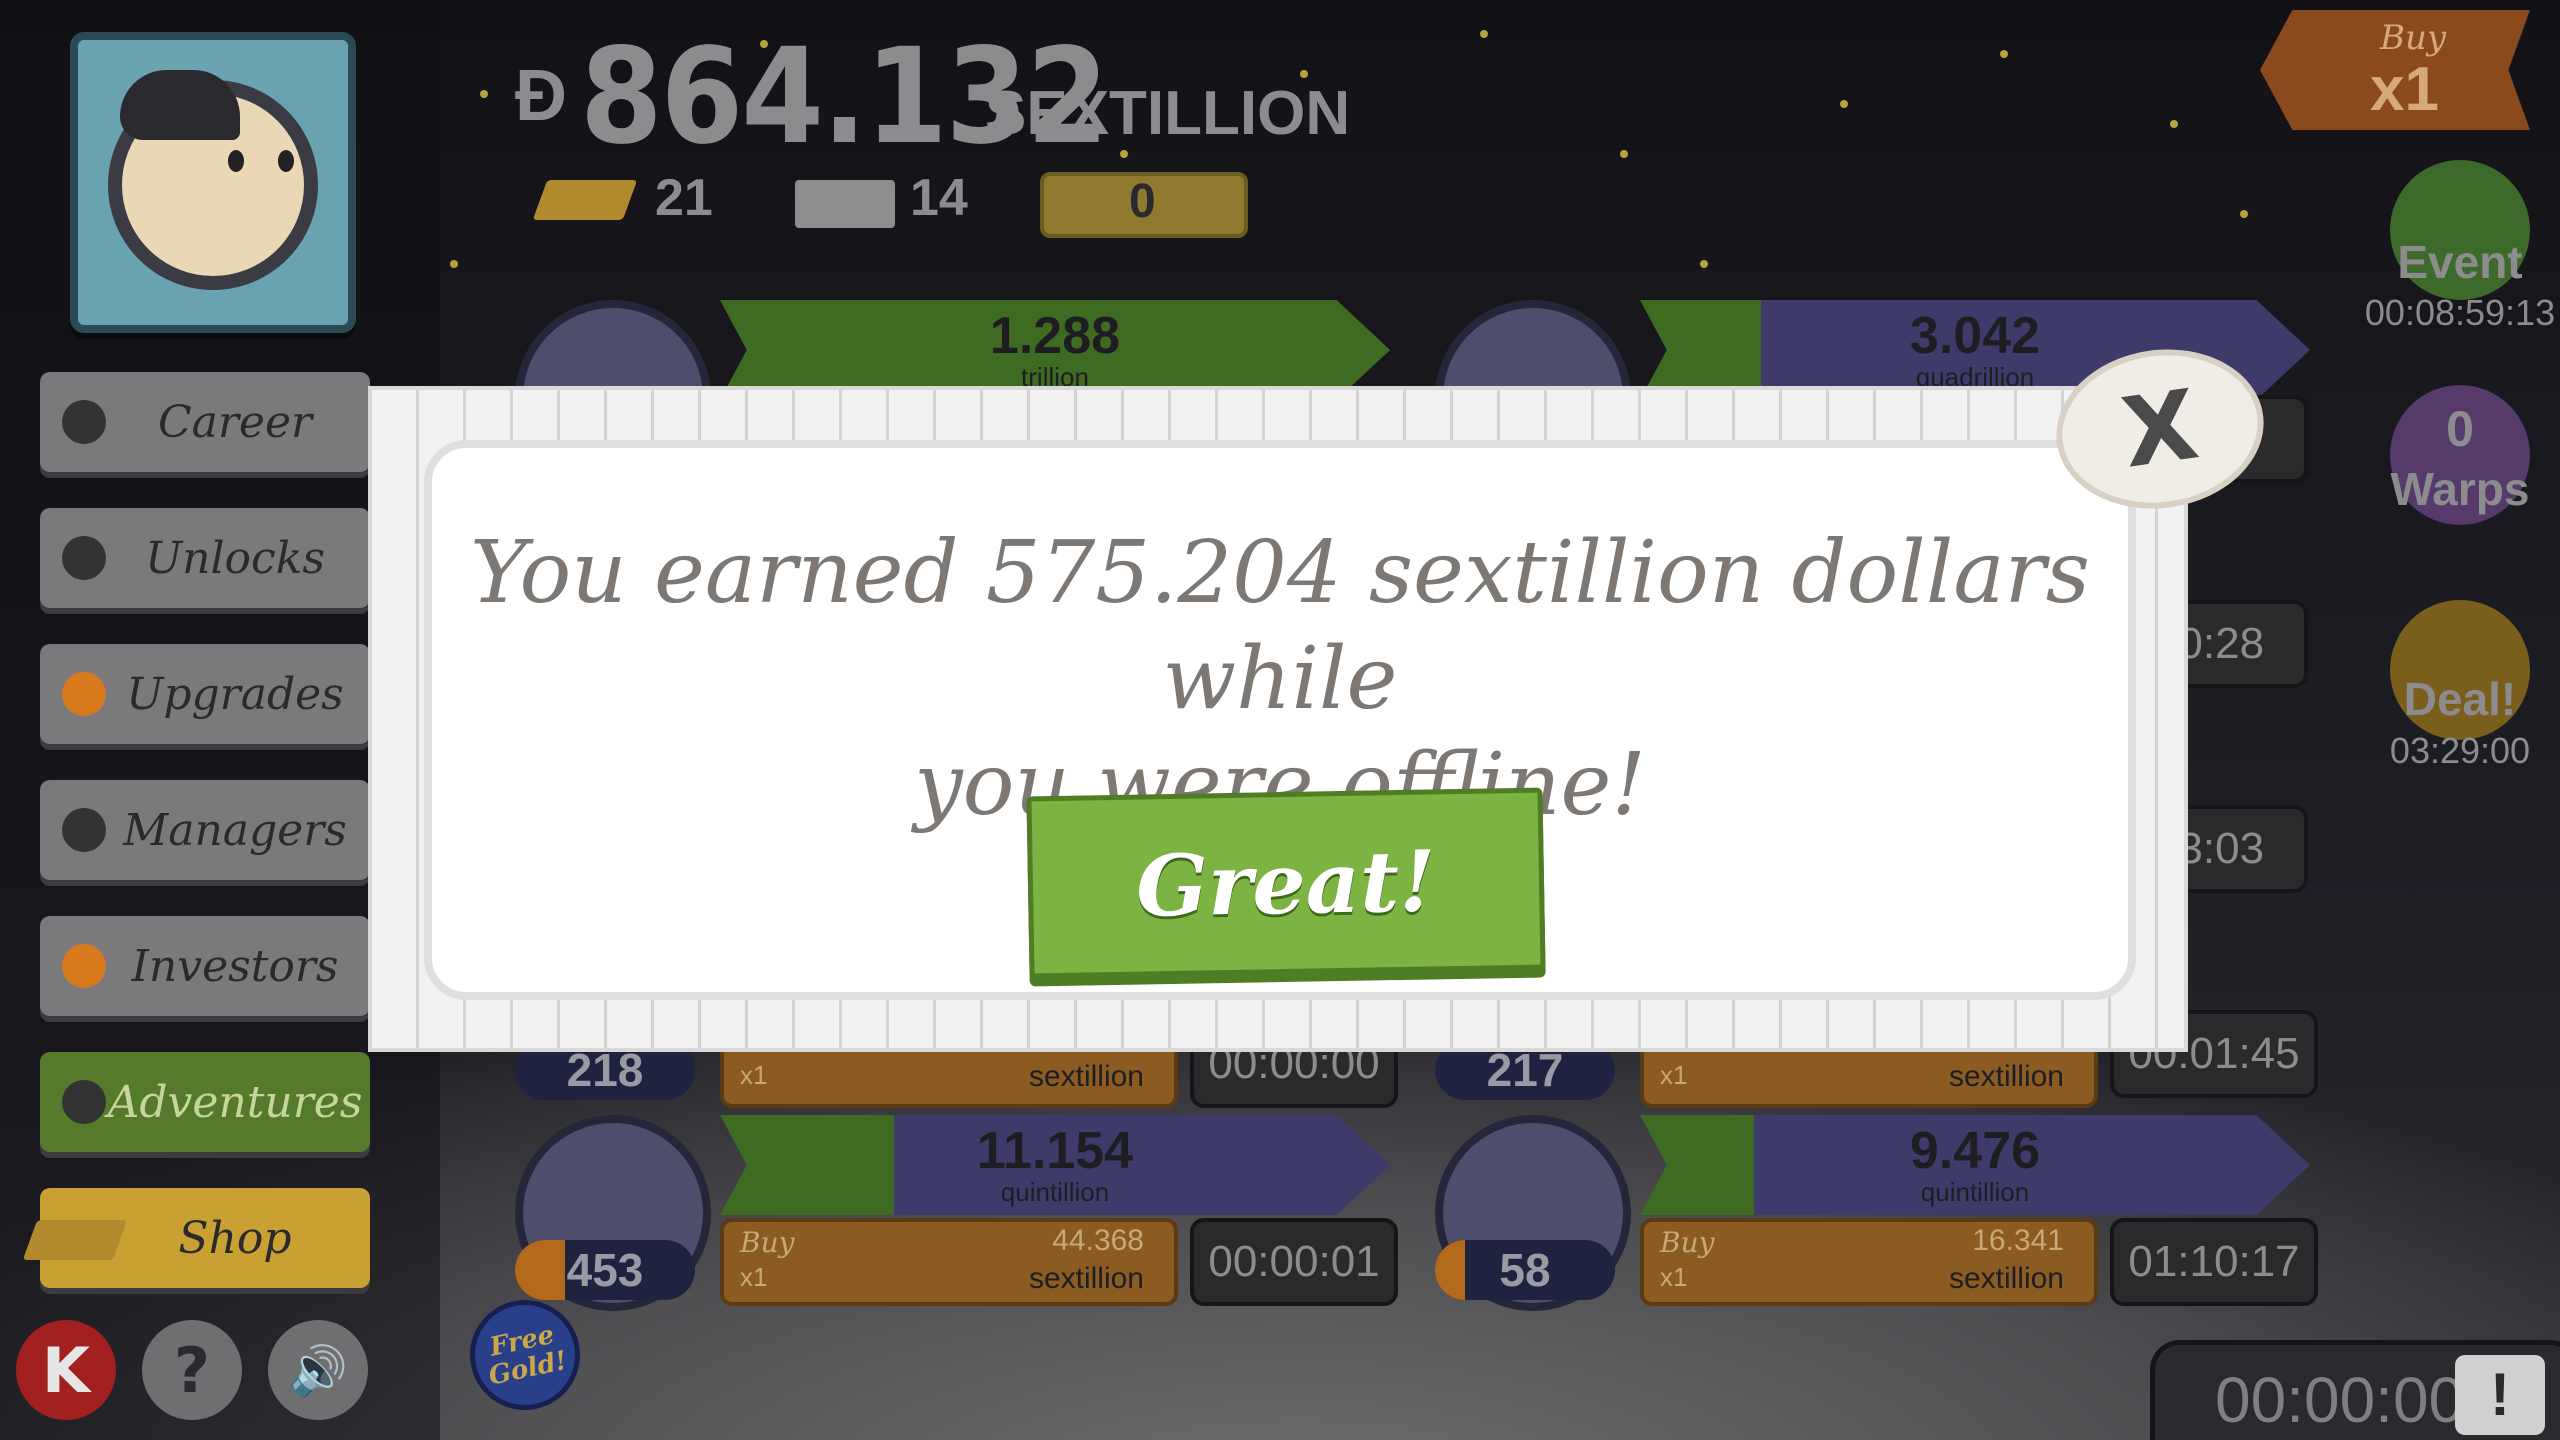 The height and width of the screenshot is (1440, 2560). I want to click on sidebar-item-label: Managers, so click(235, 830).